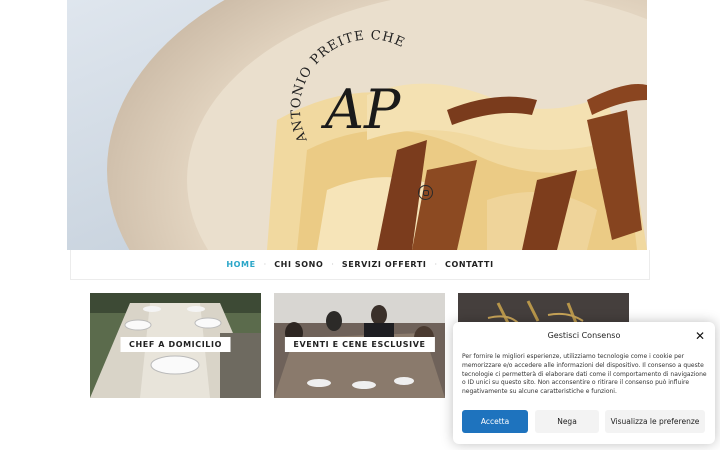 Image resolution: width=720 pixels, height=450 pixels. Describe the element at coordinates (384, 264) in the screenshot. I see `nav-item-servizi-offerti: SERVIZI OFFERTI` at that location.